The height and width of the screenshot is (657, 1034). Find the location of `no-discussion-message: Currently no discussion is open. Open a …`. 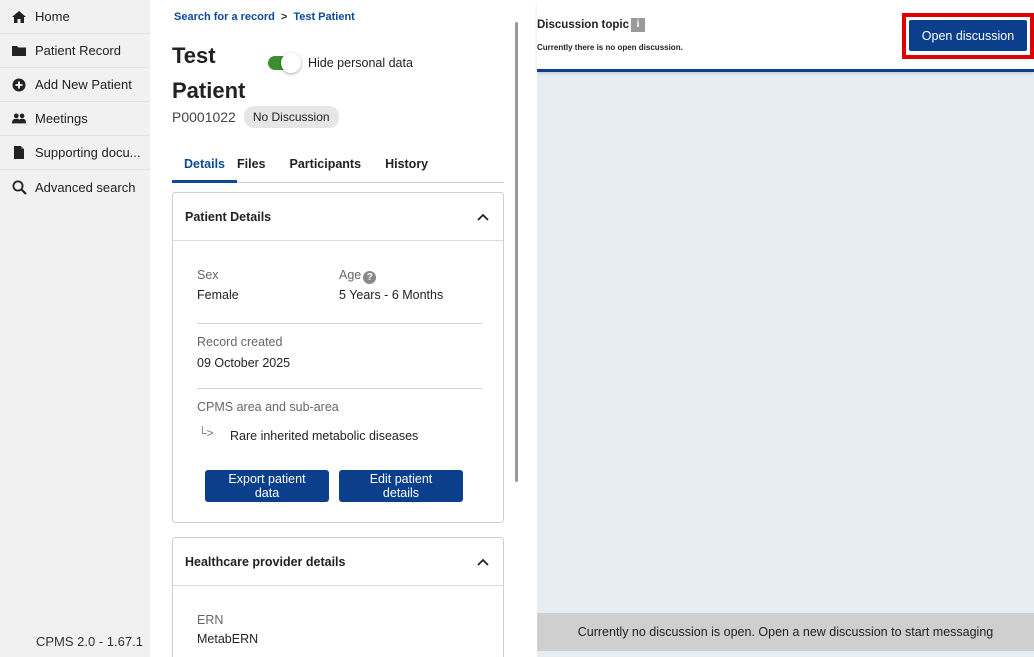

no-discussion-message: Currently no discussion is open. Open a … is located at coordinates (785, 632).